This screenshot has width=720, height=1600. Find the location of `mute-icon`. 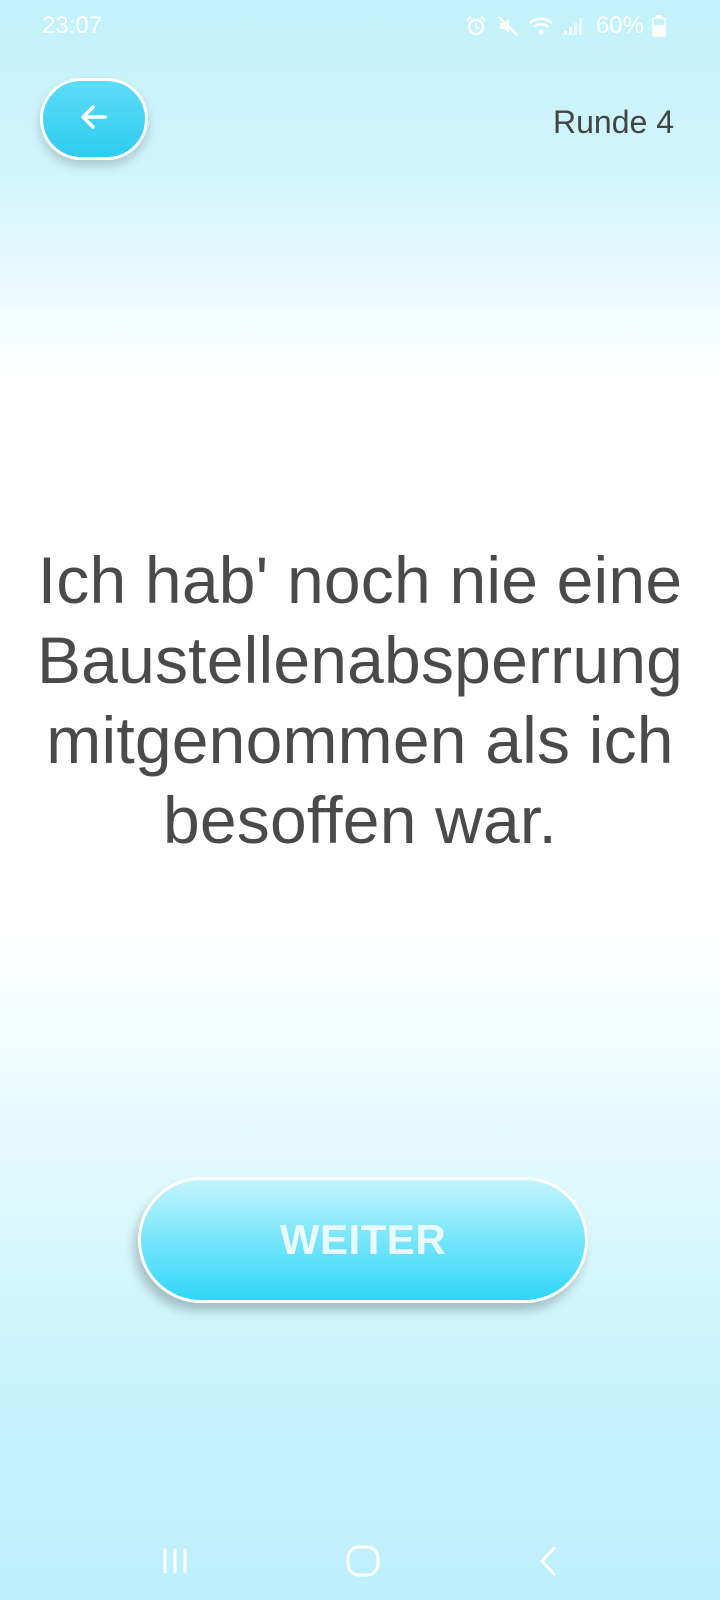

mute-icon is located at coordinates (508, 26).